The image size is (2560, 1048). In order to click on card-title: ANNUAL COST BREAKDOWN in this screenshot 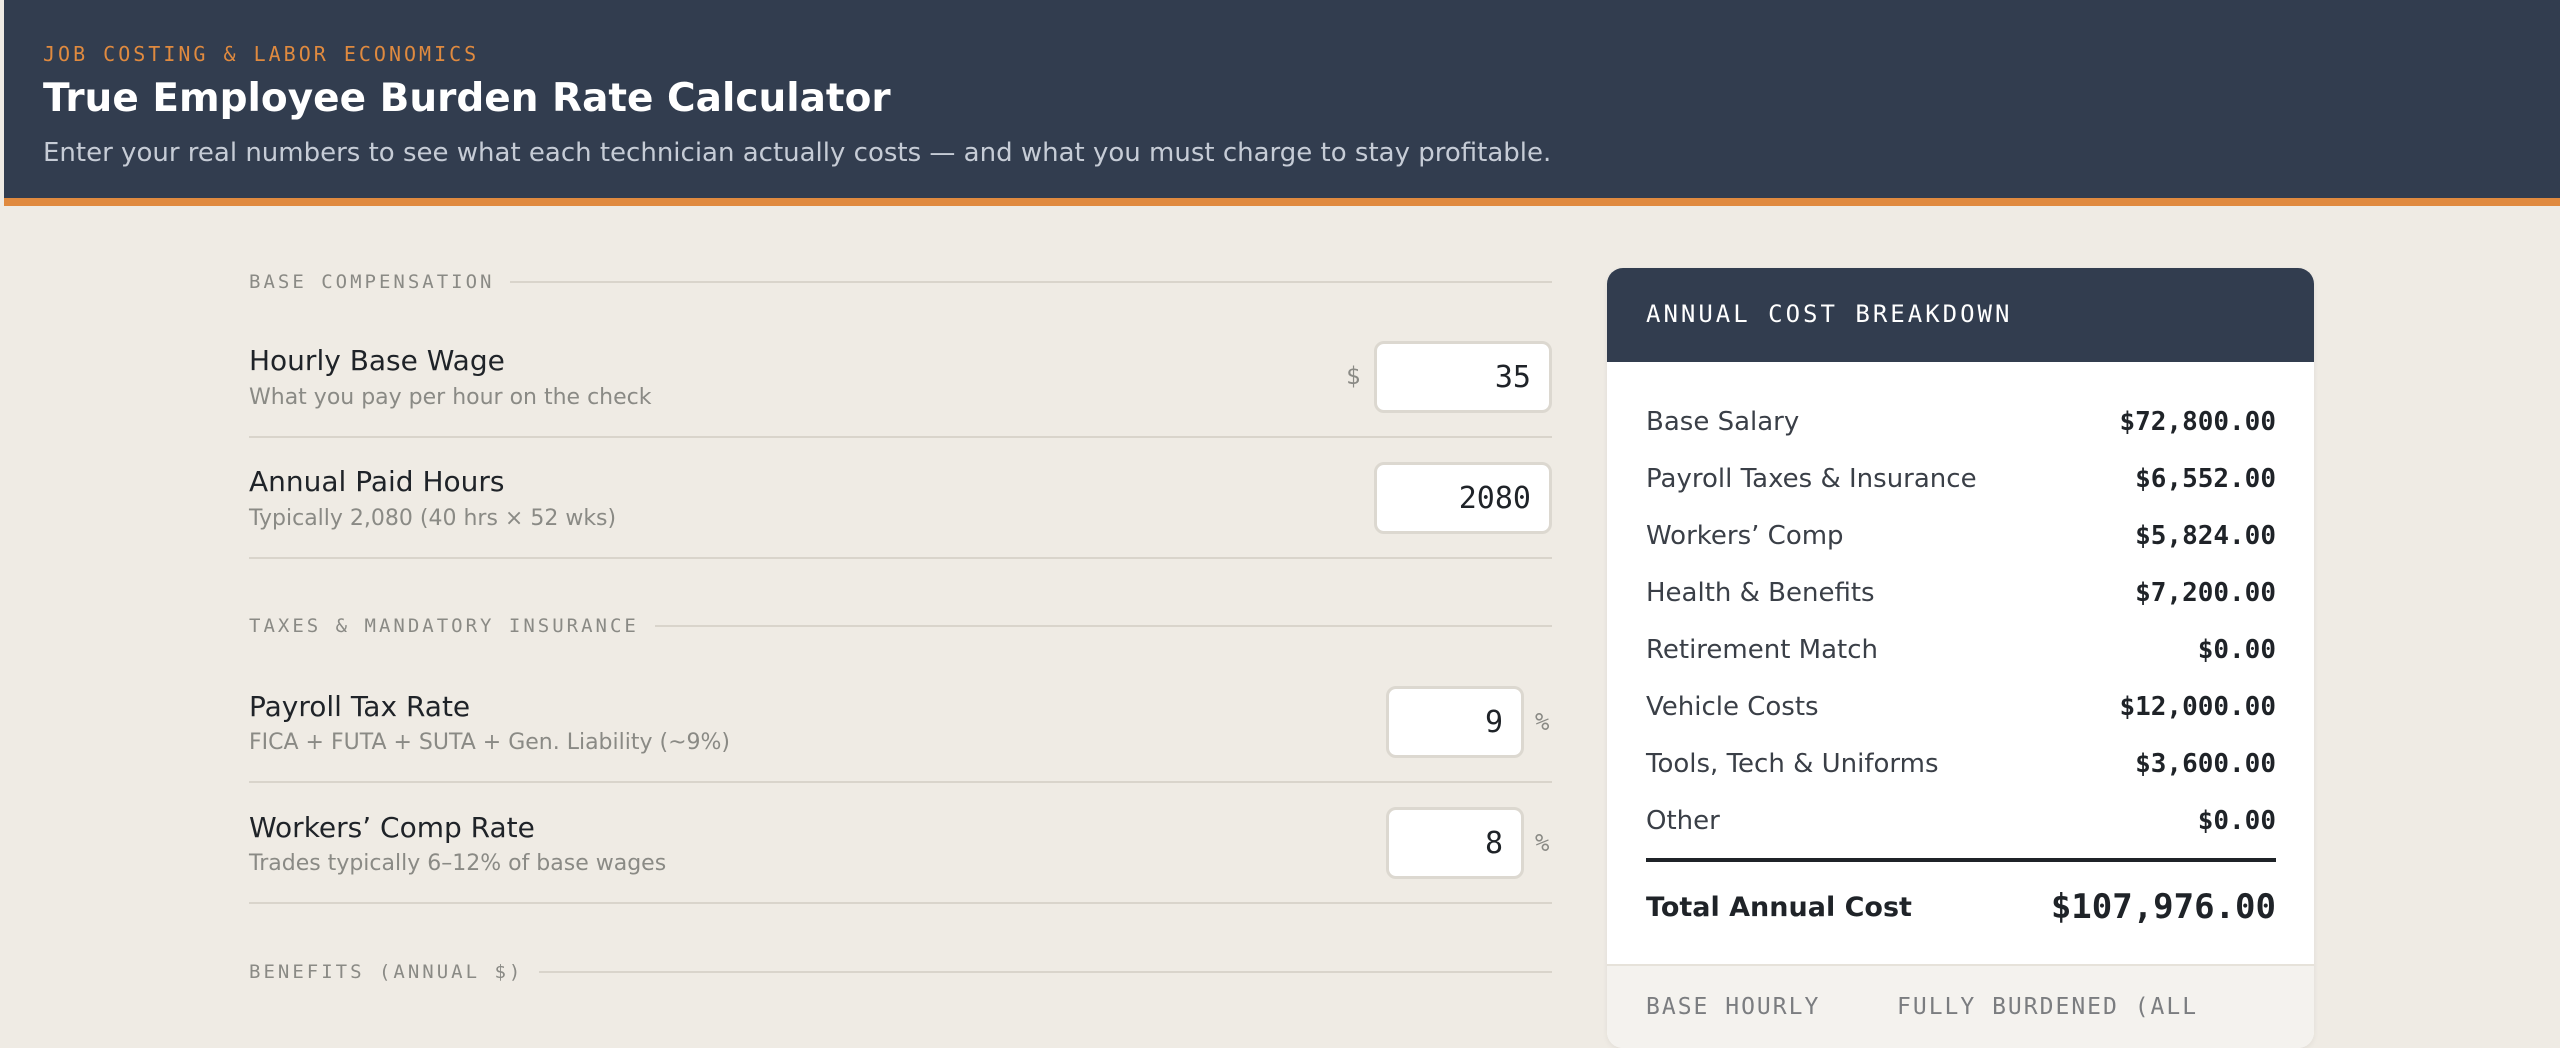, I will do `click(1829, 314)`.